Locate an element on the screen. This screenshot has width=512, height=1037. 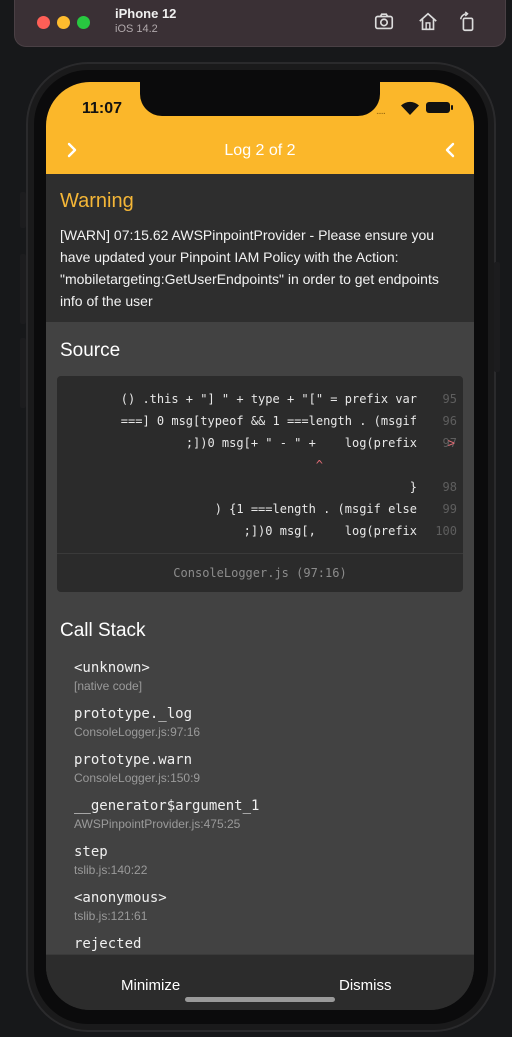
caret-line: ^ is located at coordinates (260, 465).